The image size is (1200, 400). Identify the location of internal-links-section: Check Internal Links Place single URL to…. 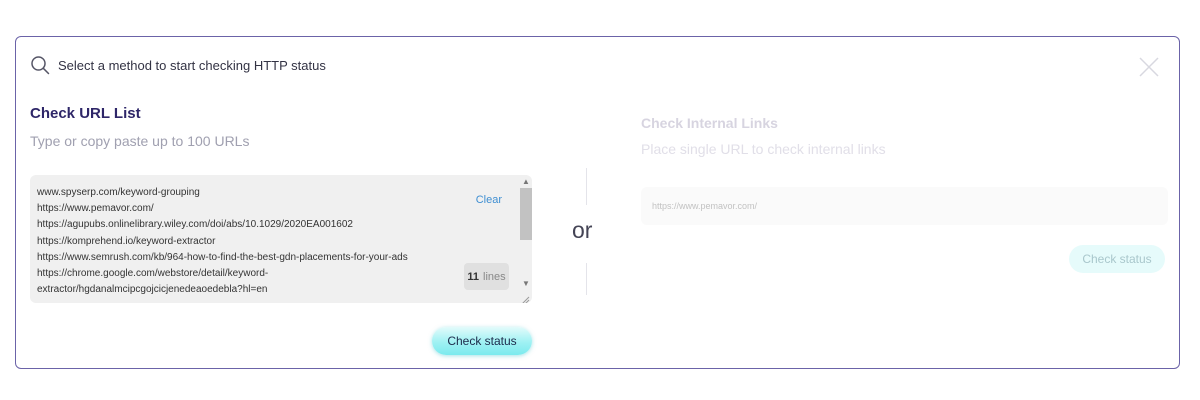
(904, 170).